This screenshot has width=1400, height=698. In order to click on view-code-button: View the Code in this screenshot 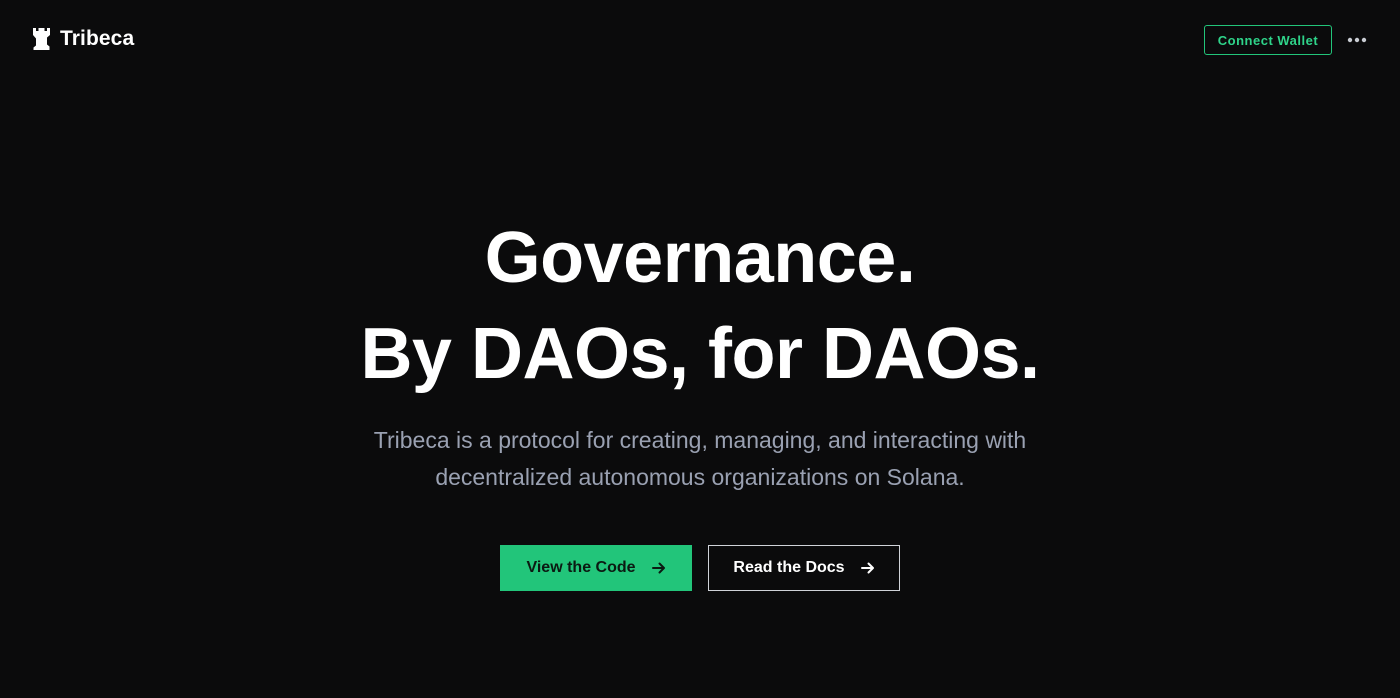, I will do `click(596, 568)`.